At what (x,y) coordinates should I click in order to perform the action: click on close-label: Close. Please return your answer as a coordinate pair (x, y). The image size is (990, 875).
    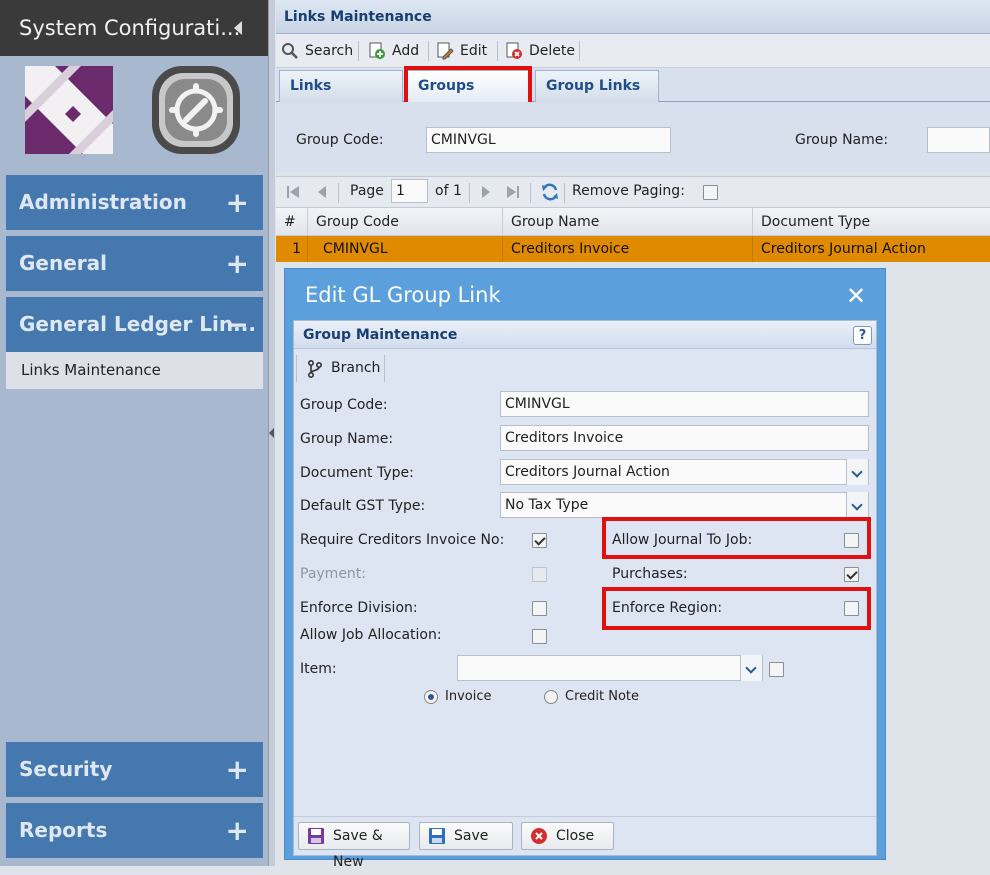
    Looking at the image, I should click on (575, 836).